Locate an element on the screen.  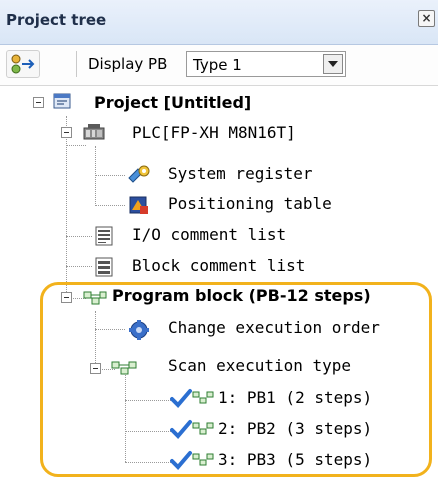
tree-item-change-execution-order: Change execution order is located at coordinates (274, 327).